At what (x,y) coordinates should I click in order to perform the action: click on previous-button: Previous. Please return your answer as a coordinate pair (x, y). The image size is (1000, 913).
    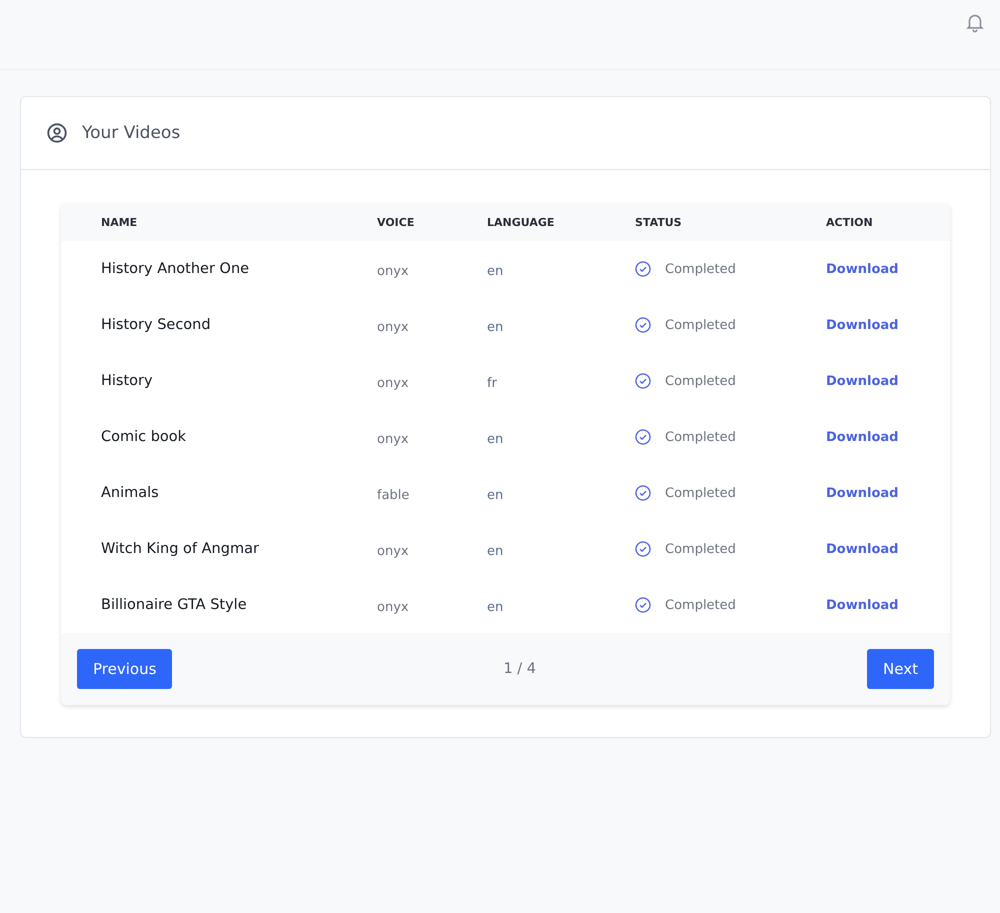
    Looking at the image, I should click on (124, 669).